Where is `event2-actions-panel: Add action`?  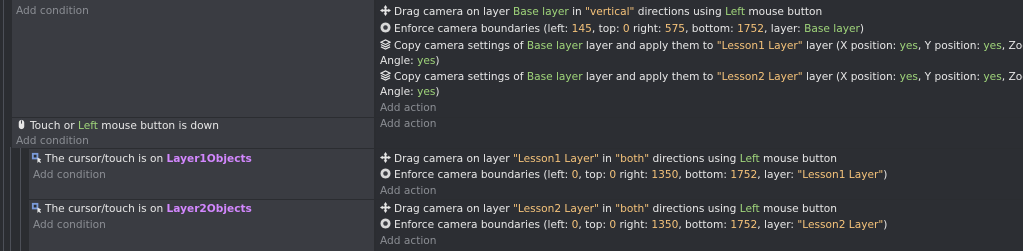 event2-actions-panel: Add action is located at coordinates (699, 133).